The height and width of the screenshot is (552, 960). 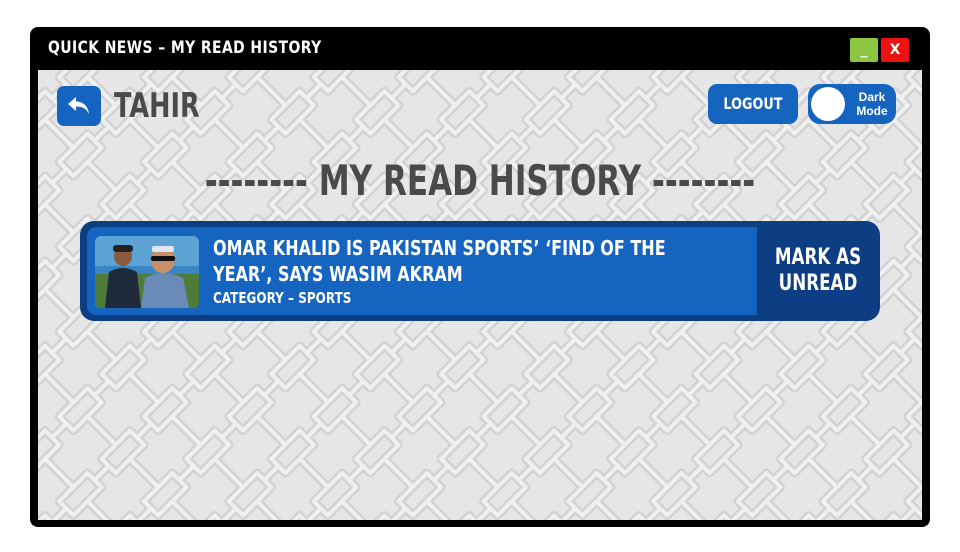 I want to click on minimize-button: _, so click(x=864, y=50).